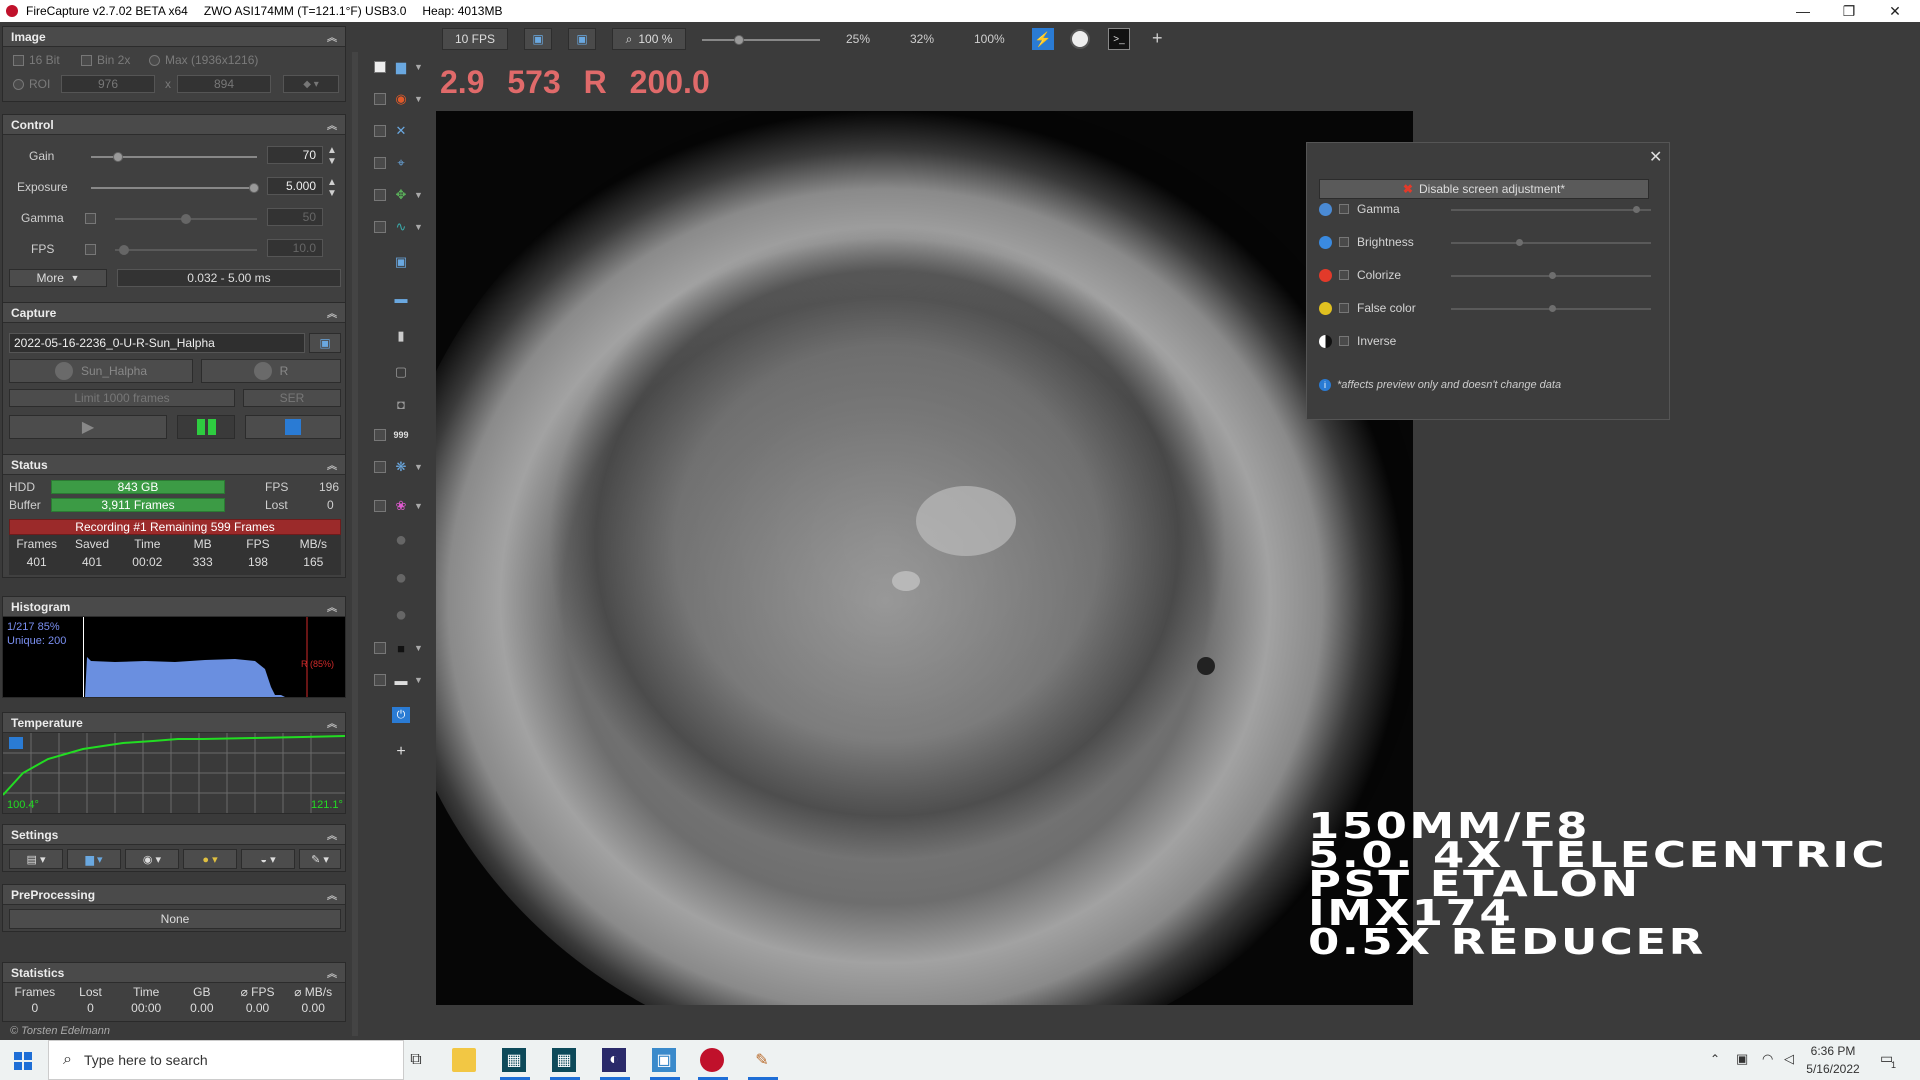 The height and width of the screenshot is (1080, 1920). Describe the element at coordinates (325, 343) in the screenshot. I see `camera-snapshot-icon: ▣` at that location.